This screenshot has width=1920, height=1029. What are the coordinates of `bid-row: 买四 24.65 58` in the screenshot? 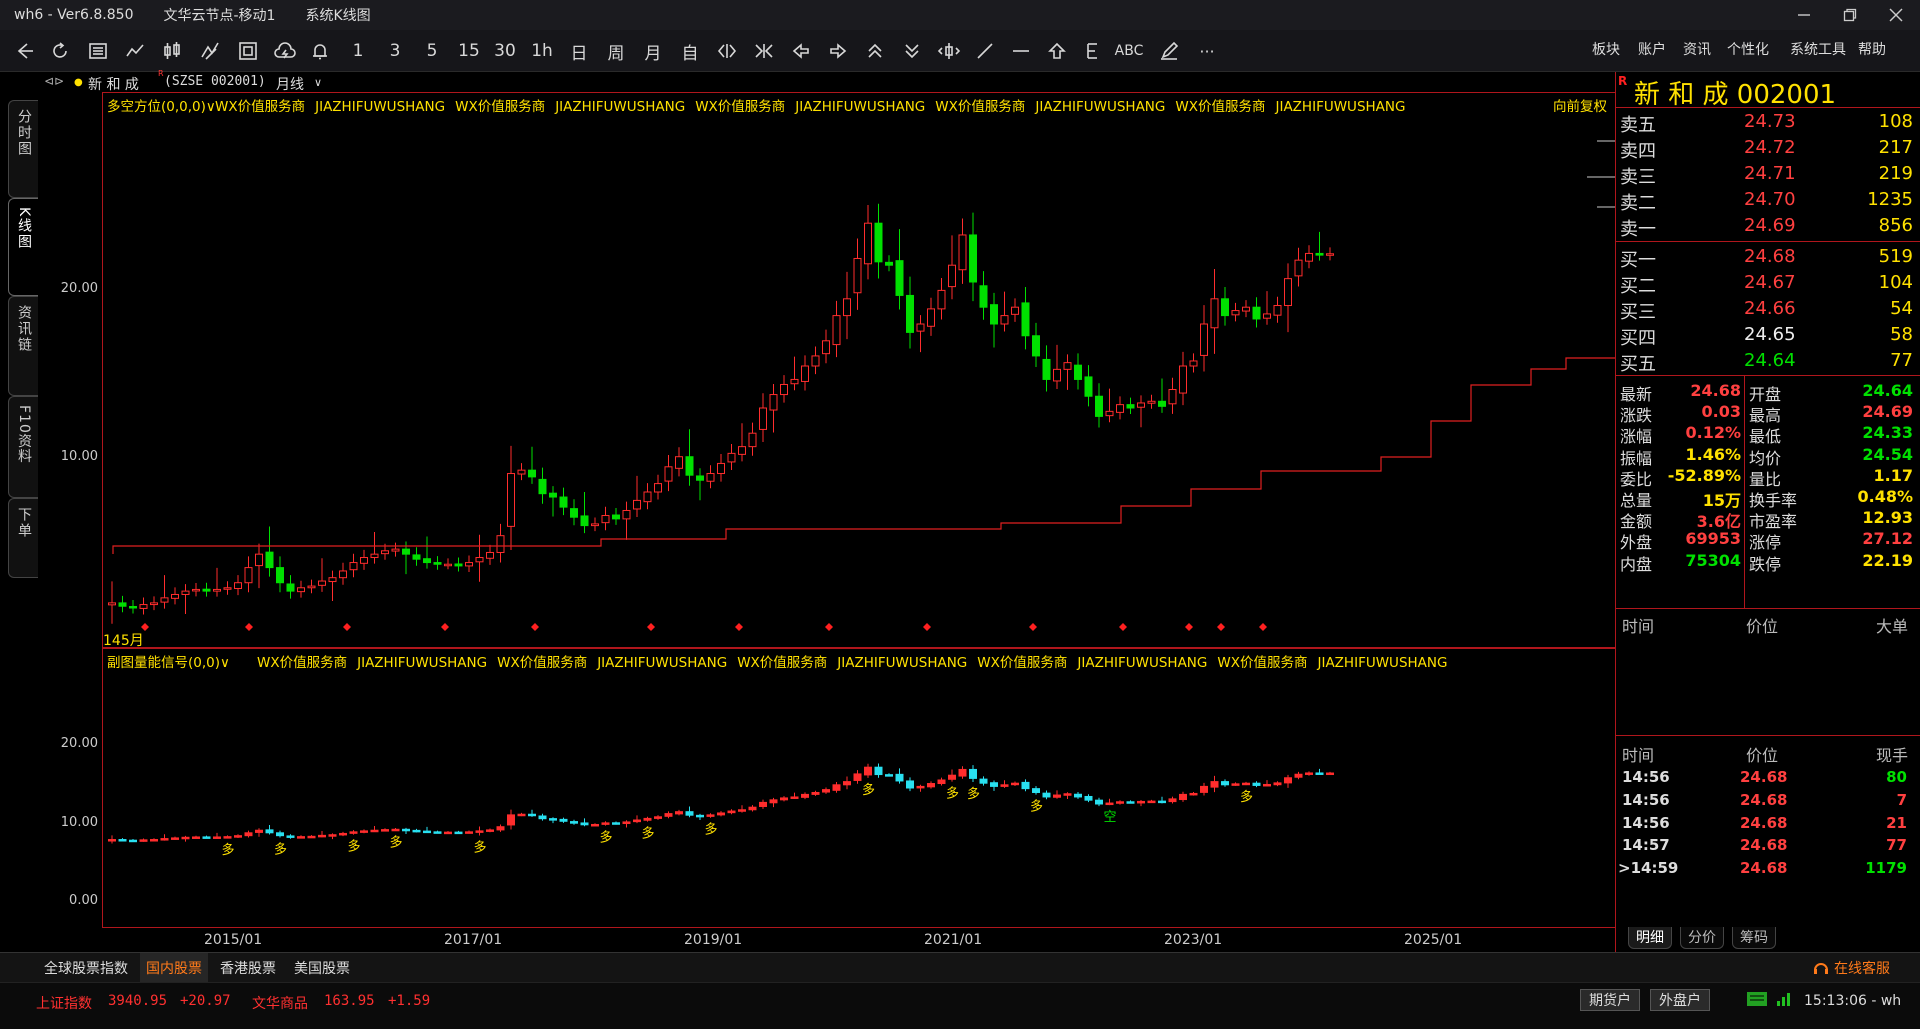 It's located at (1768, 335).